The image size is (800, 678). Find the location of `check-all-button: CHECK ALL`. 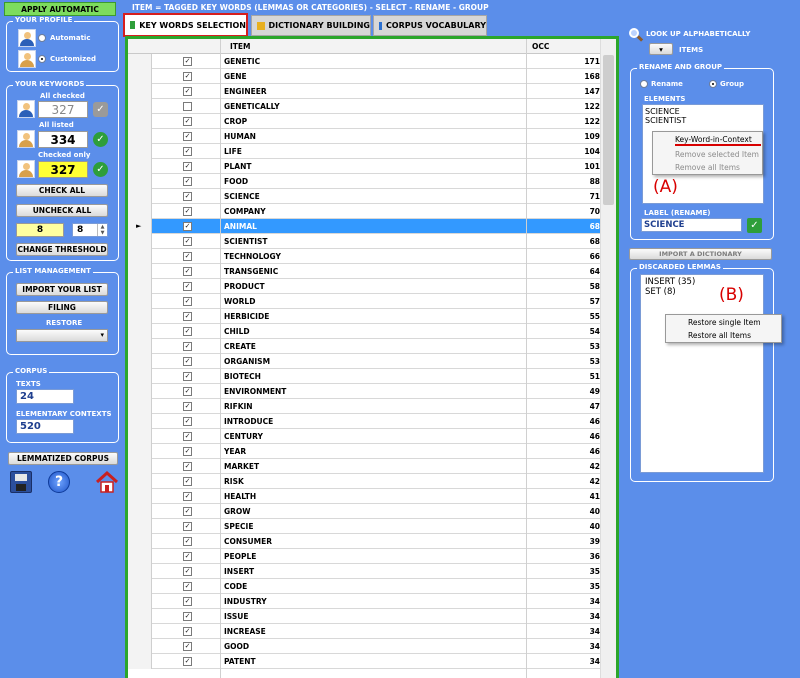

check-all-button: CHECK ALL is located at coordinates (62, 190).